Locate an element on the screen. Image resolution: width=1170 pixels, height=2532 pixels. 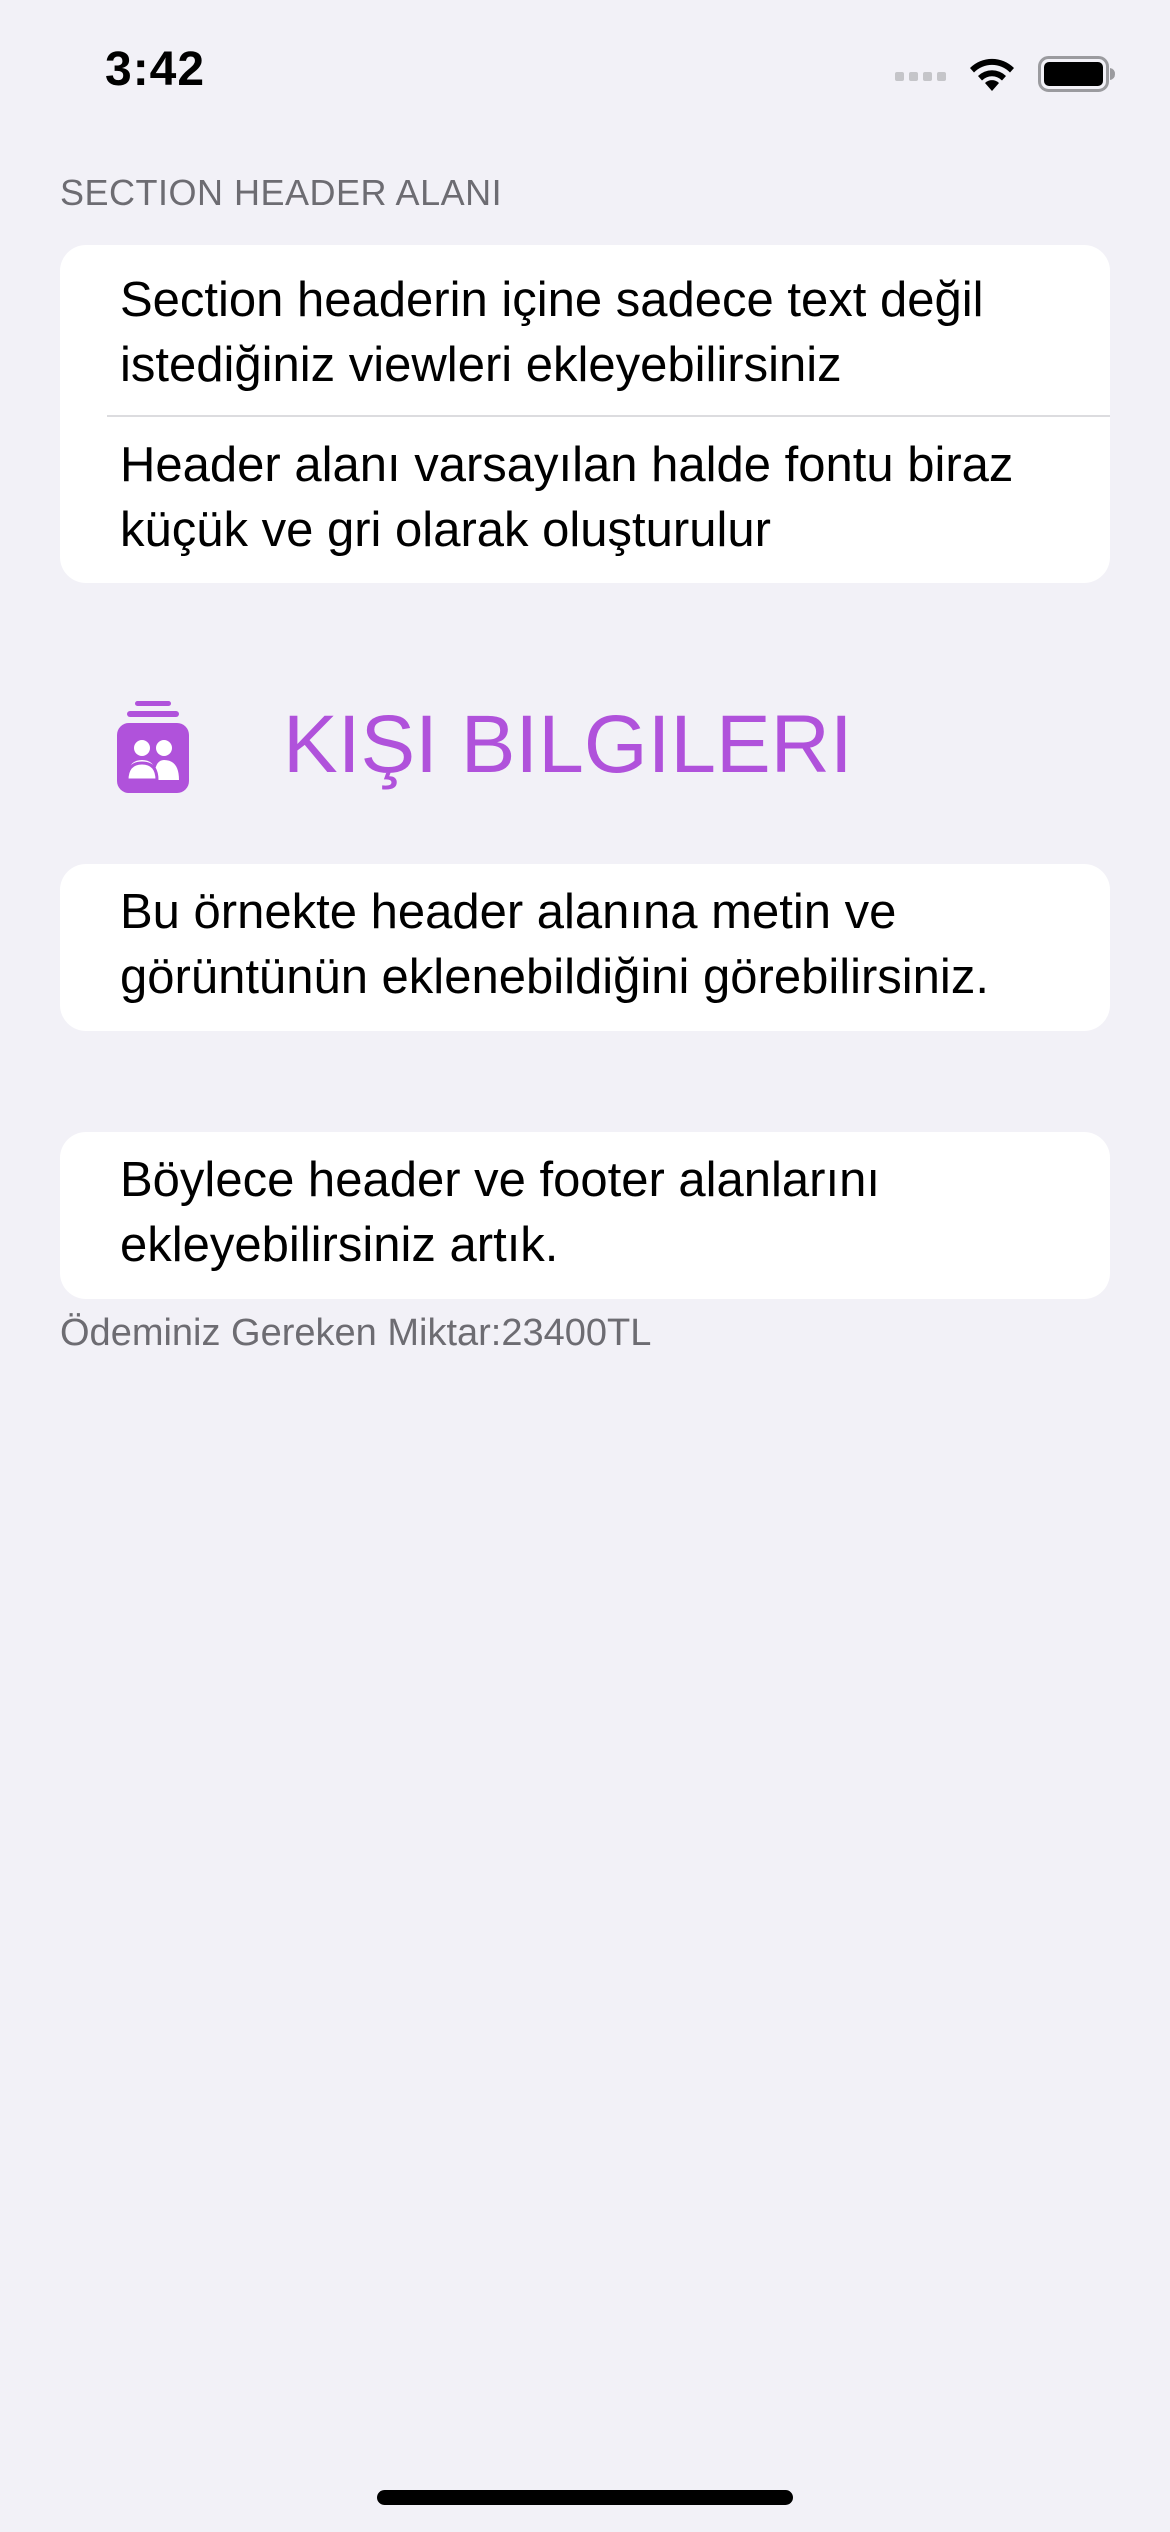
section-header-title: SECTION HEADER ALANI is located at coordinates (281, 192).